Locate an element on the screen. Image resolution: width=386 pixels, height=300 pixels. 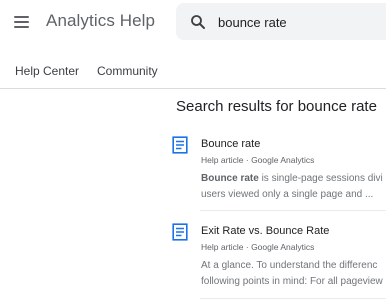
results-heading: Search results for bounce rate is located at coordinates (276, 106).